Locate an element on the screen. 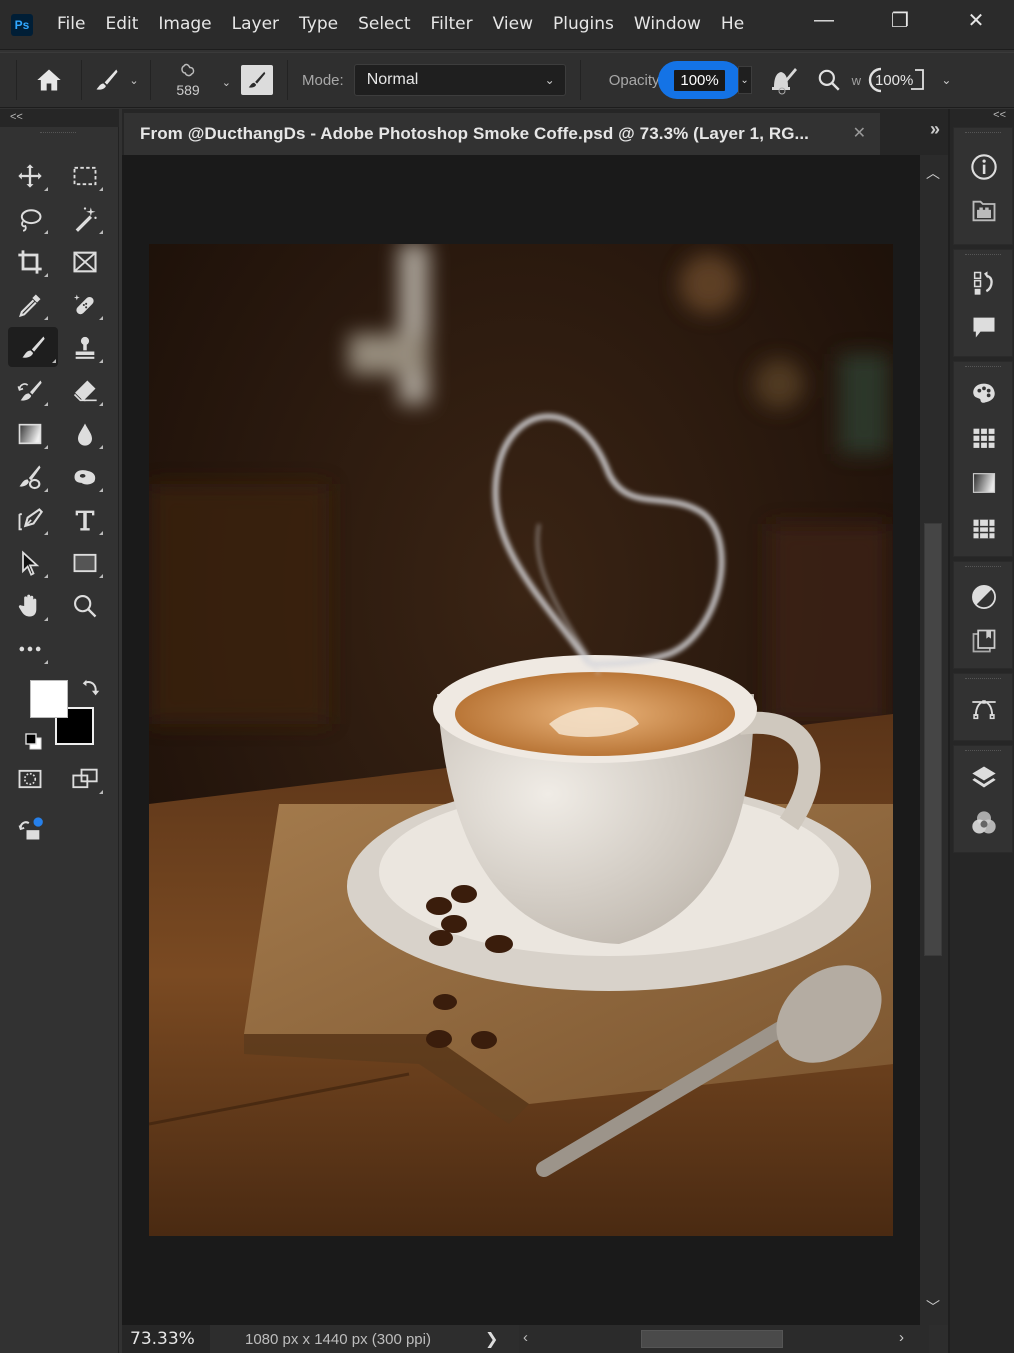 This screenshot has height=1353, width=1014. paths-panel-button is located at coordinates (984, 709).